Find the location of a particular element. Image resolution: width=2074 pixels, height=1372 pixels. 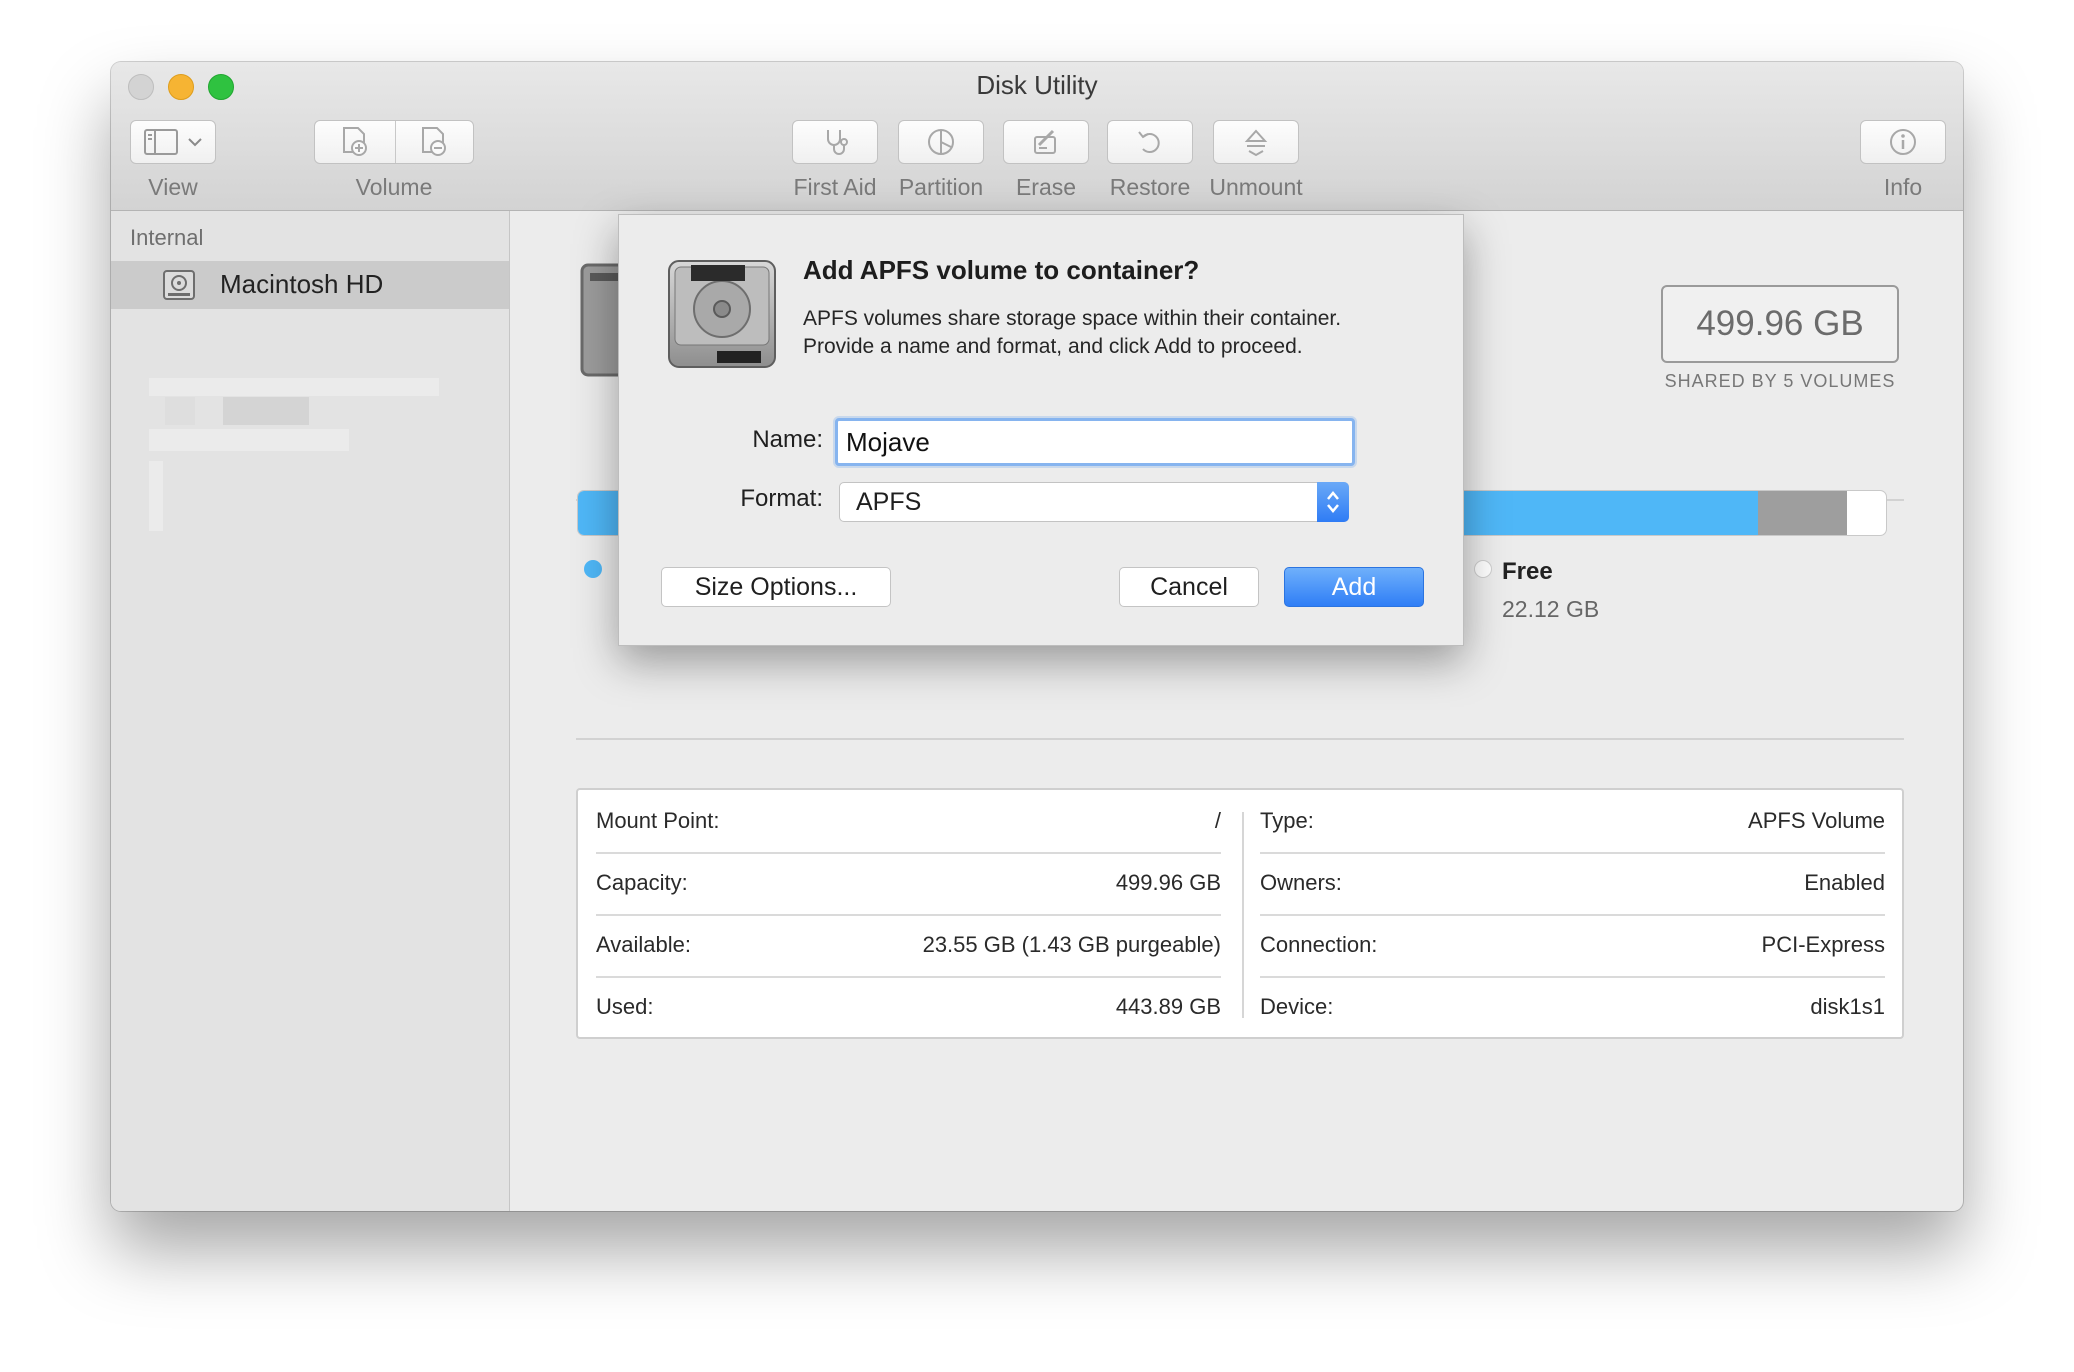

internal-disk-icon is located at coordinates (179, 287).